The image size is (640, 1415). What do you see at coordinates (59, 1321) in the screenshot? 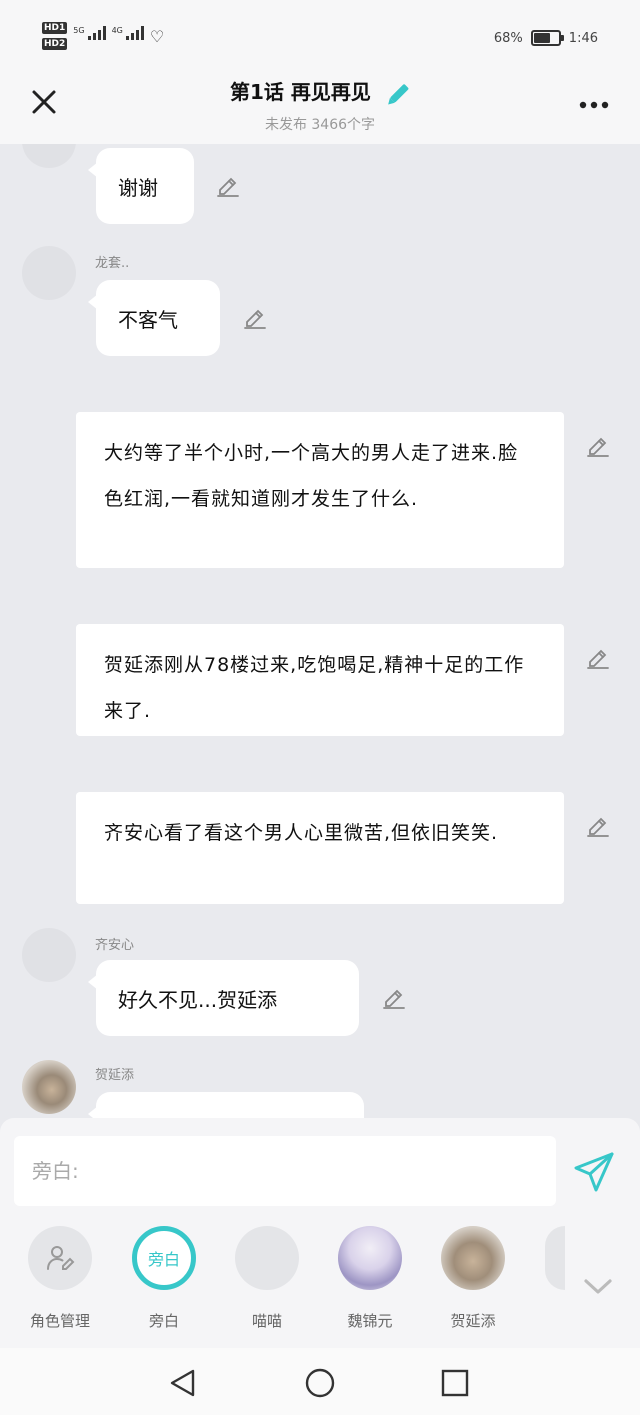
I see `role-label: 角色管理` at bounding box center [59, 1321].